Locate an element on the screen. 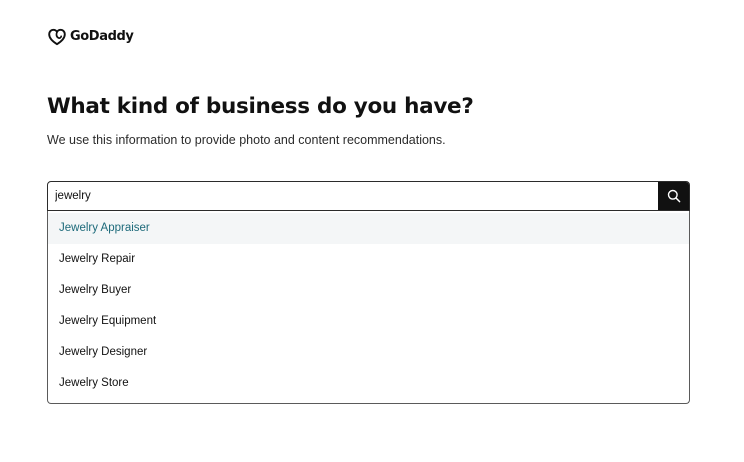  brand-name: GoDaddy is located at coordinates (102, 36).